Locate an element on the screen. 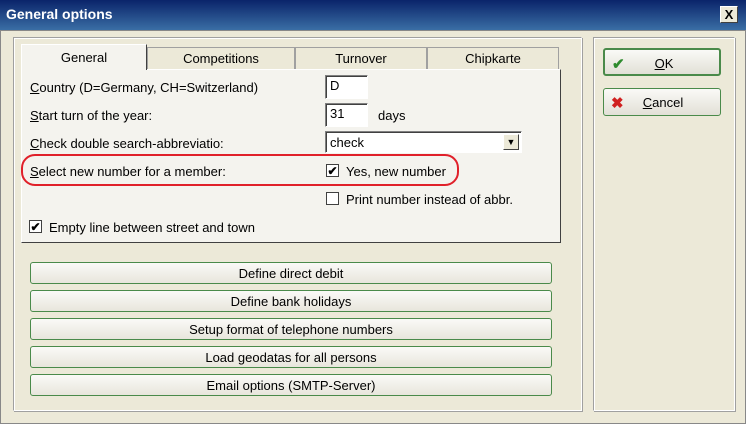  days-label: days is located at coordinates (392, 115).